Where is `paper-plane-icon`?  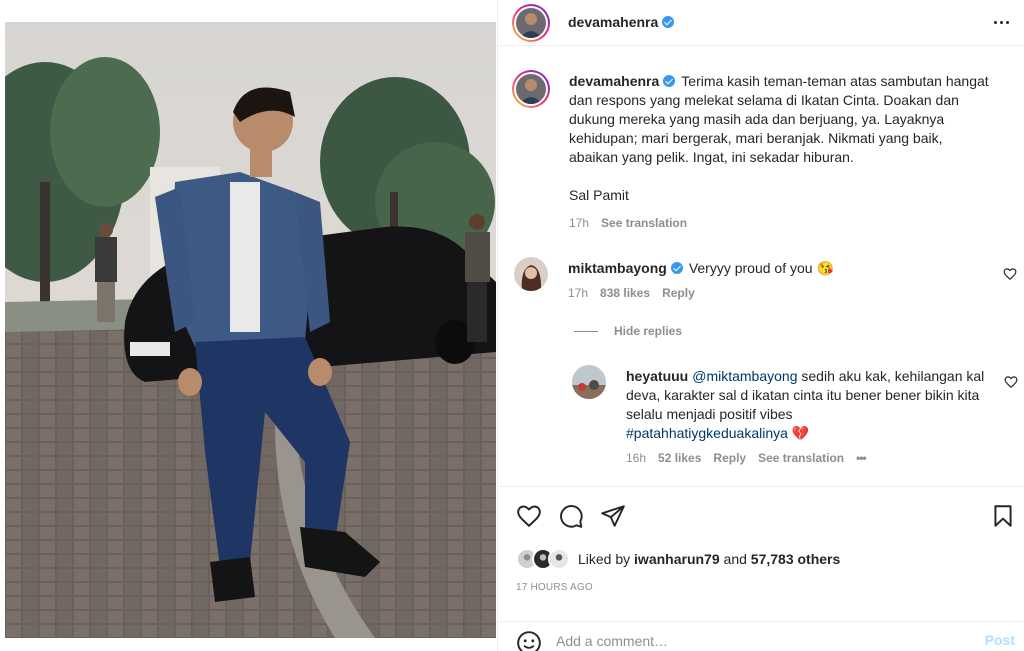 paper-plane-icon is located at coordinates (613, 516).